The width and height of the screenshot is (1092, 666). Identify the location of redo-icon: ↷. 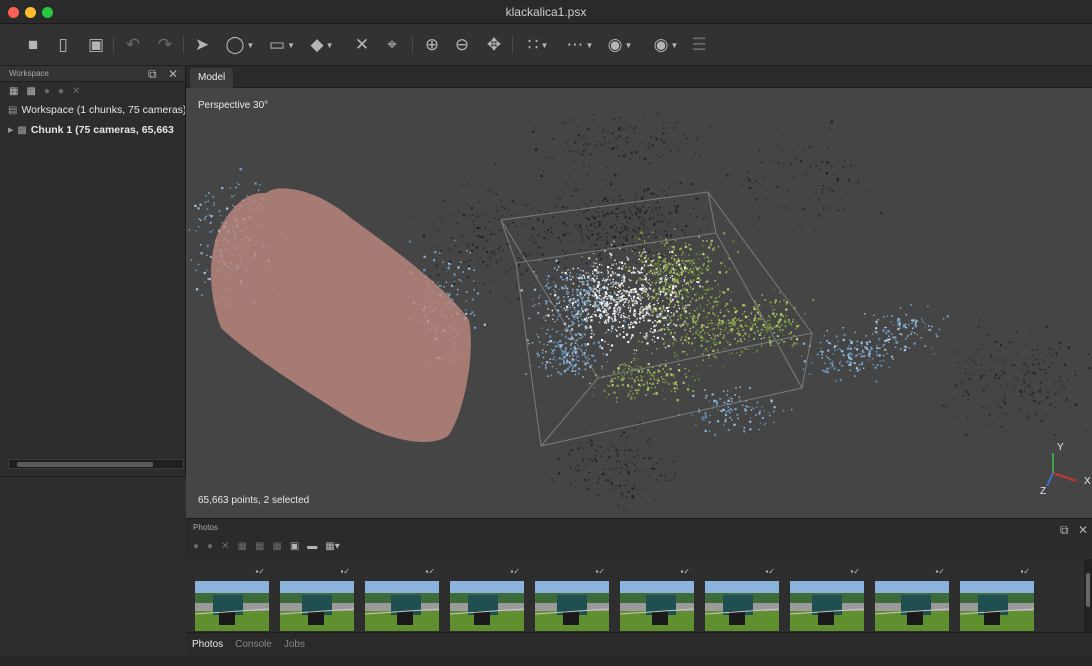
(165, 45).